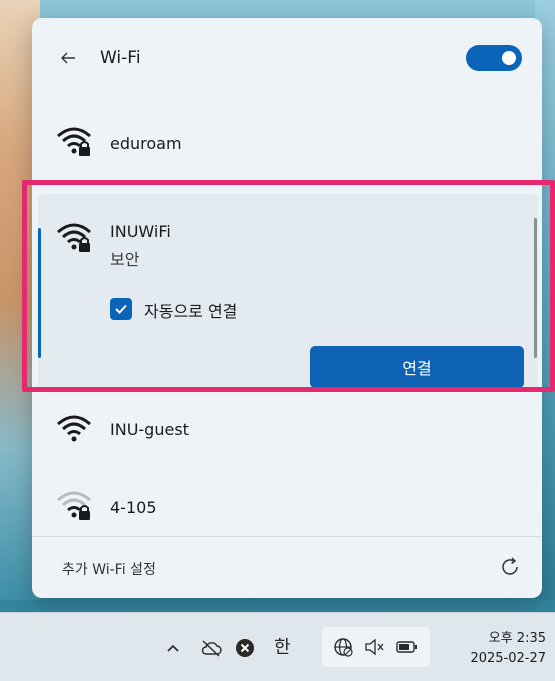 This screenshot has width=555, height=681. I want to click on more-wifi-settings-link: 추가 Wi-Fi 설정, so click(109, 569).